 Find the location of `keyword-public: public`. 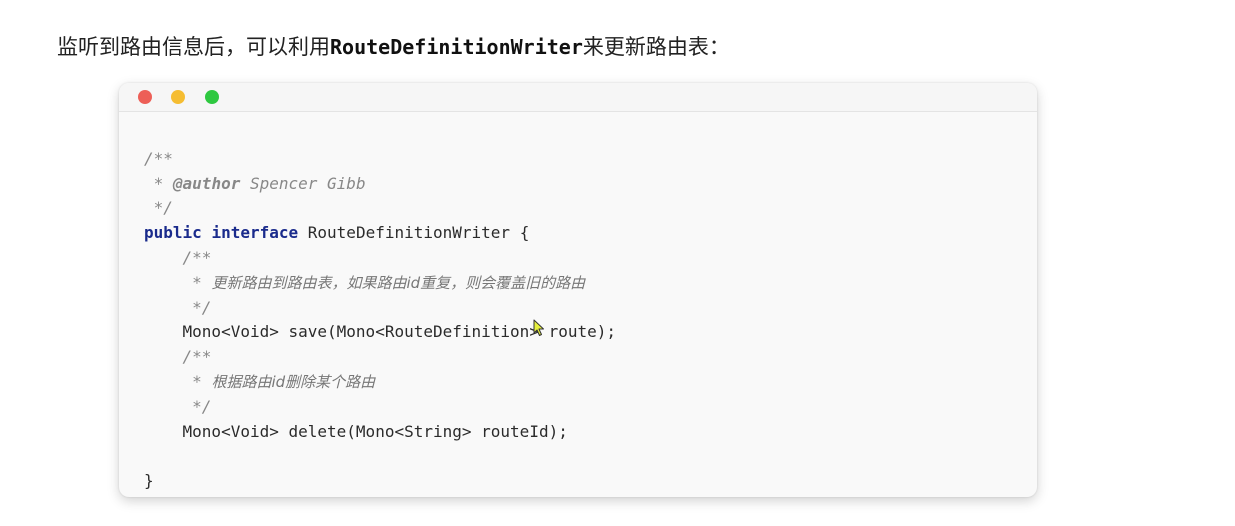

keyword-public: public is located at coordinates (173, 233).